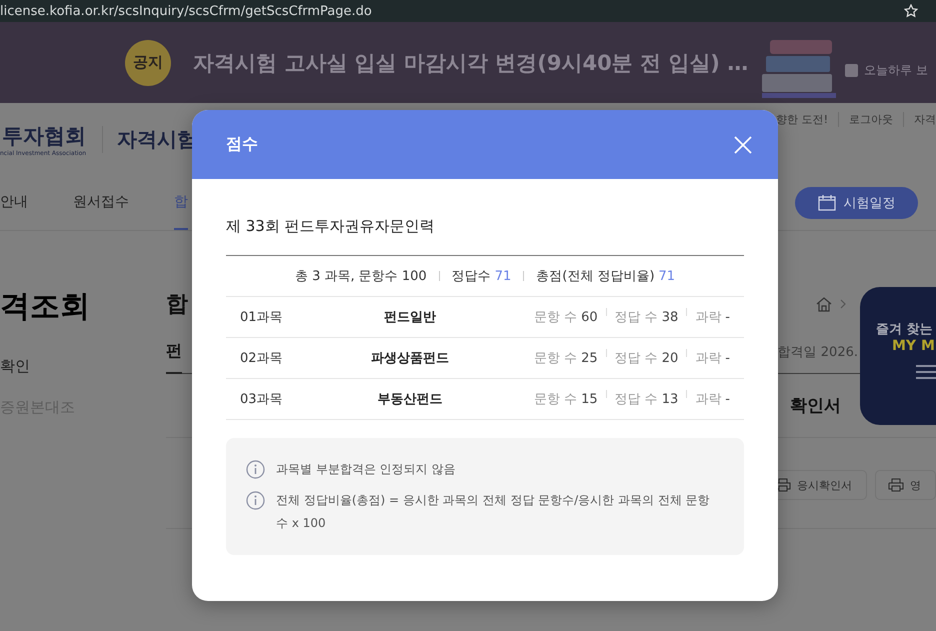  I want to click on print-button: 영, so click(905, 485).